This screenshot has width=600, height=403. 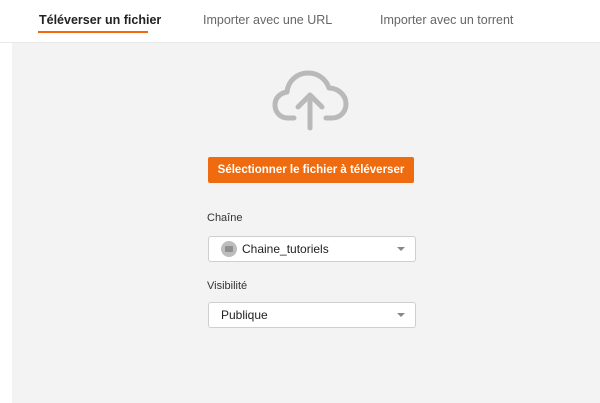 What do you see at coordinates (100, 20) in the screenshot?
I see `tab-upload-file: Téléverser un fichier` at bounding box center [100, 20].